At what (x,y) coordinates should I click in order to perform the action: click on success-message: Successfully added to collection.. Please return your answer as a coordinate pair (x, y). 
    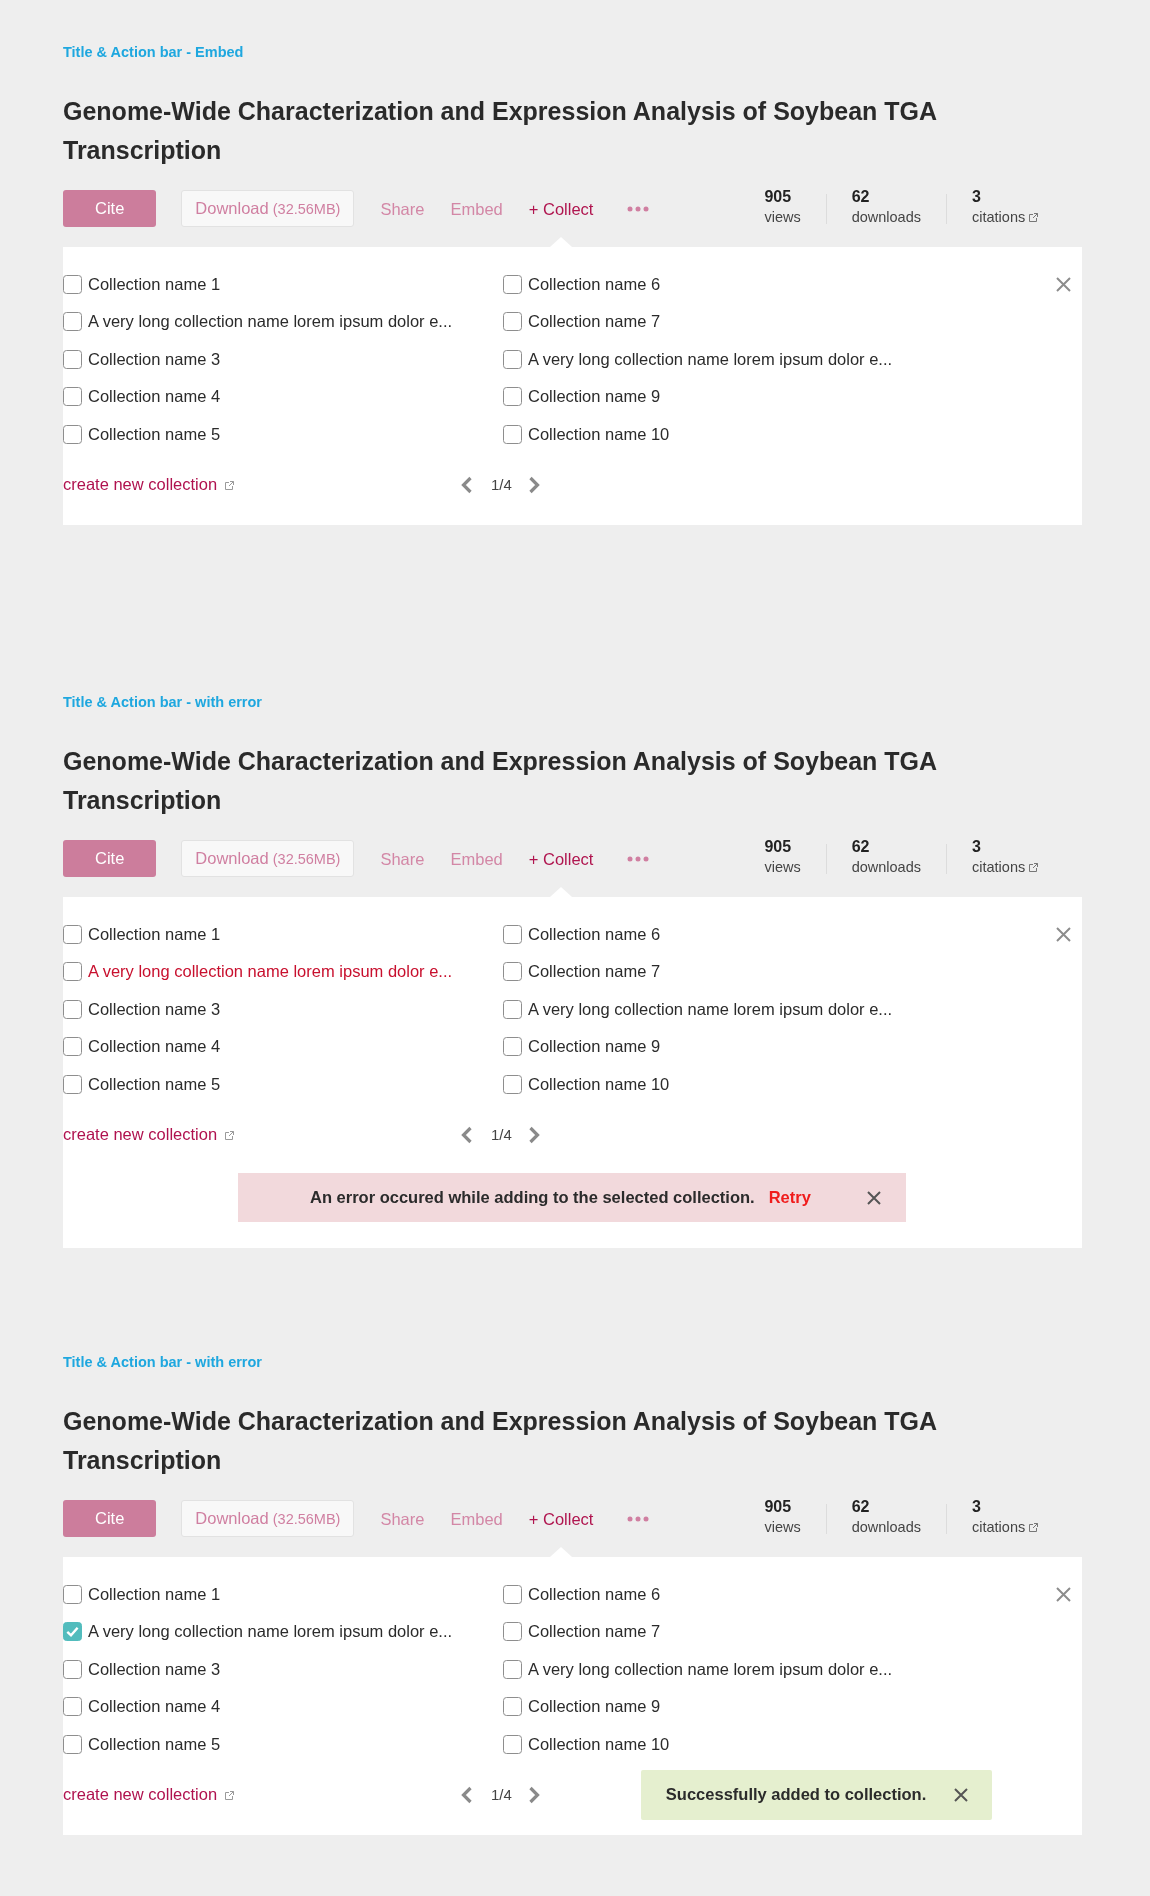
    Looking at the image, I should click on (796, 1794).